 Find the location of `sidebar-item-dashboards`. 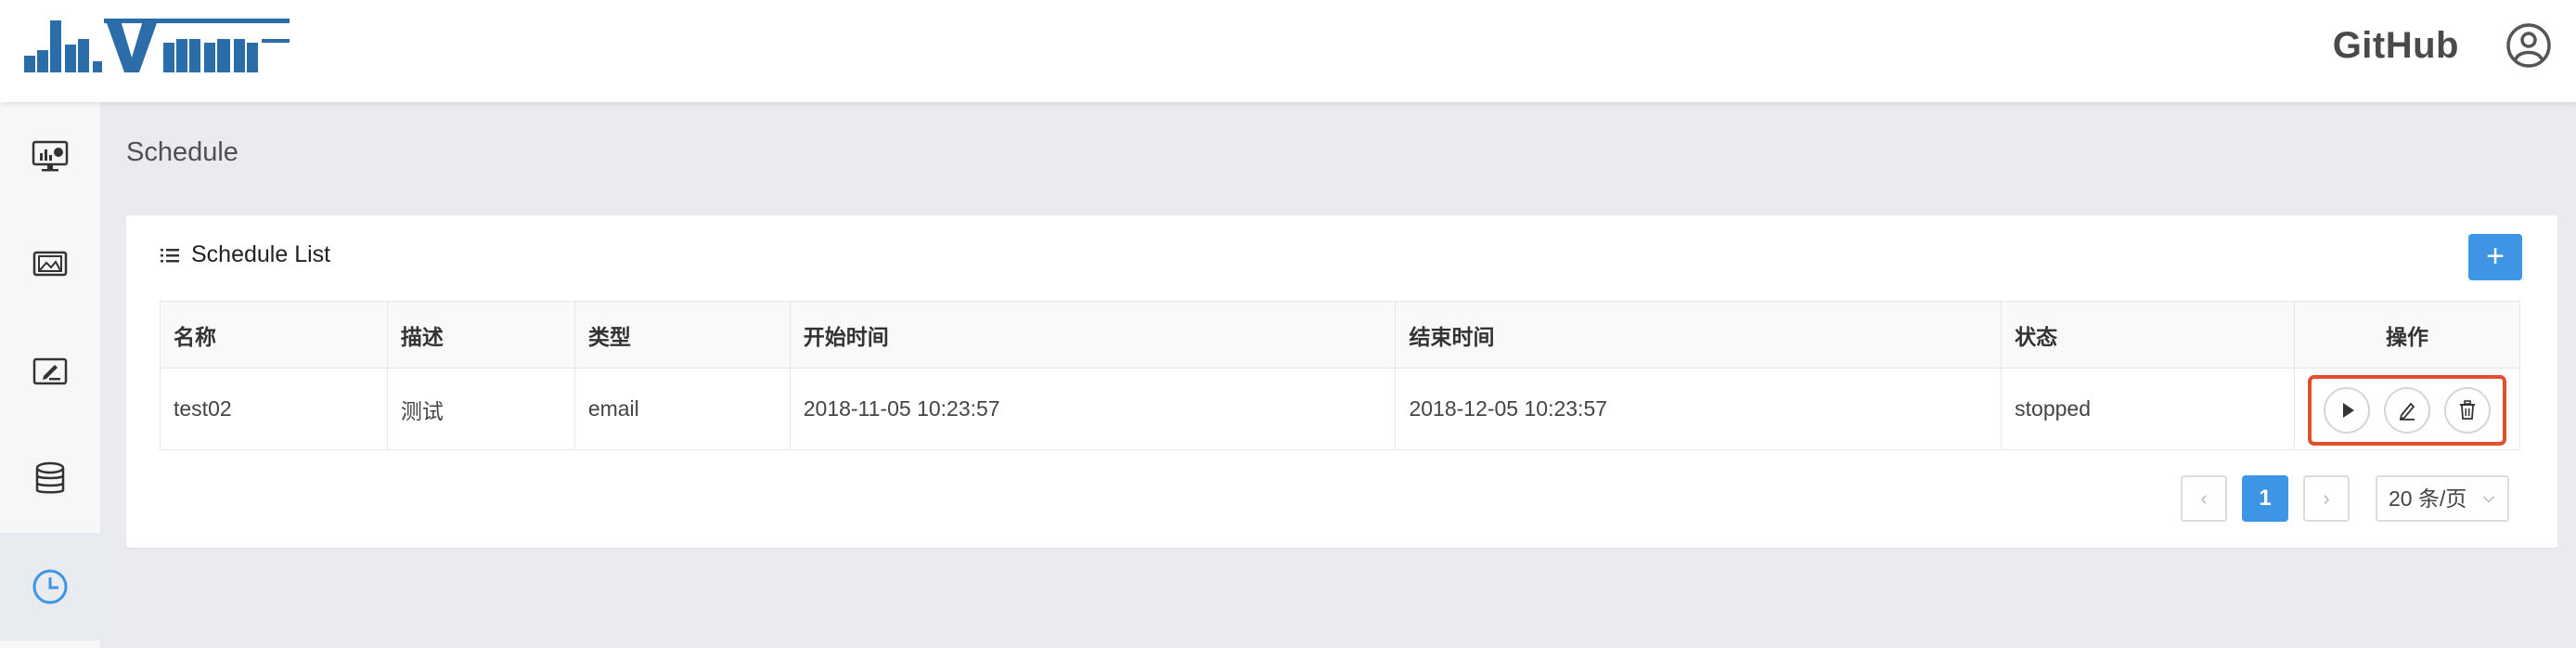

sidebar-item-dashboards is located at coordinates (50, 156).